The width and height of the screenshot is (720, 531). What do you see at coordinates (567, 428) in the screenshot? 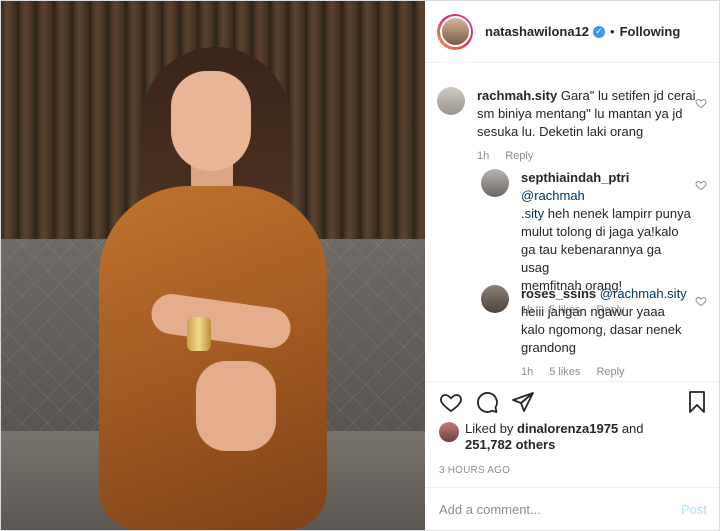
I see `liker-username: dinalorenza1975` at bounding box center [567, 428].